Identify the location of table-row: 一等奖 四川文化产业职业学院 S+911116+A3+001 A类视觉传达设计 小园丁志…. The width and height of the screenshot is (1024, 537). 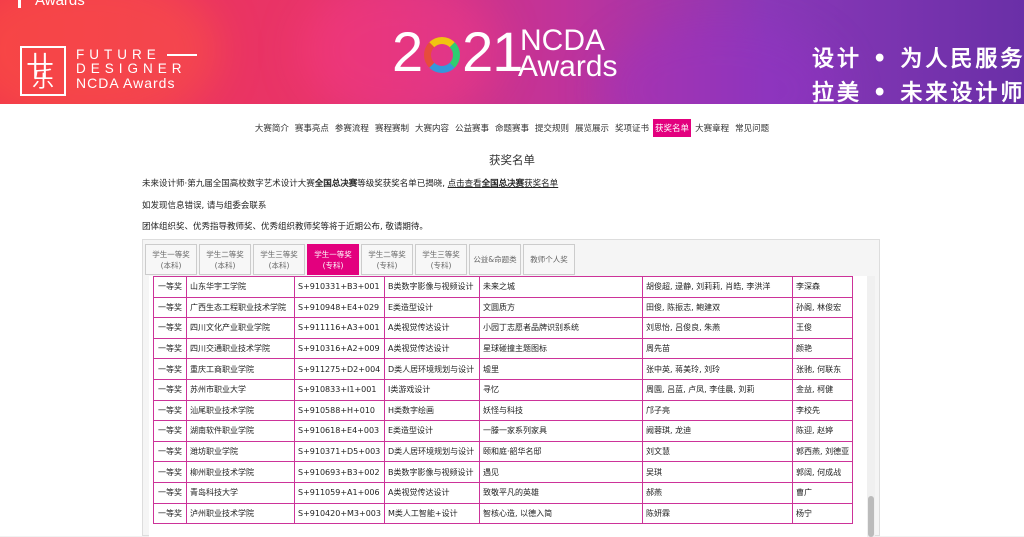
(503, 328).